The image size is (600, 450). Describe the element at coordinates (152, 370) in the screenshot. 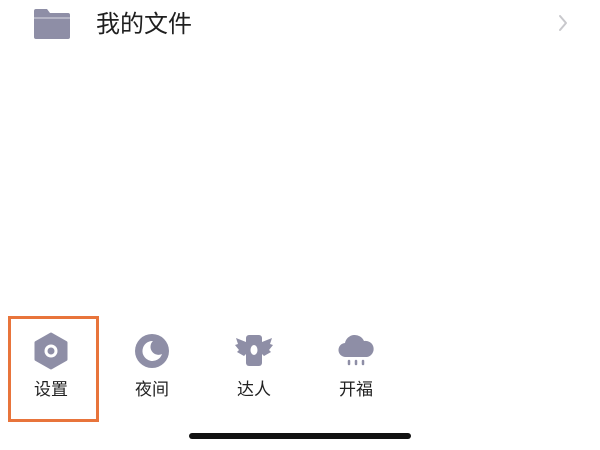

I see `shortcut-night: 夜间` at that location.